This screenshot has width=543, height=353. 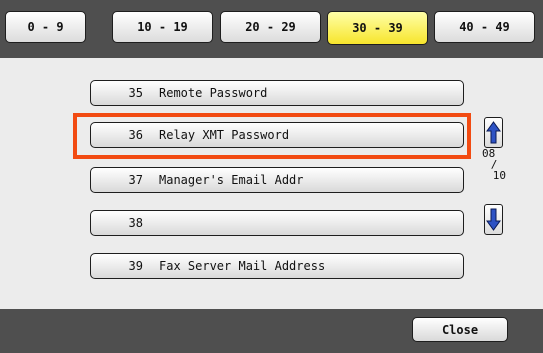 I want to click on page-indicator: 08 / 10, so click(x=494, y=164).